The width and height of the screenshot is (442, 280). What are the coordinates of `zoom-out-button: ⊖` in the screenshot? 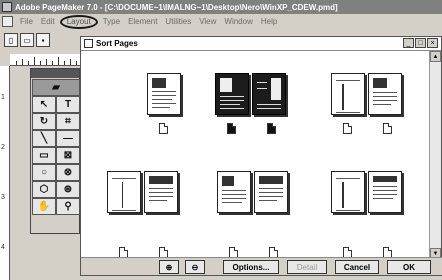 It's located at (195, 267).